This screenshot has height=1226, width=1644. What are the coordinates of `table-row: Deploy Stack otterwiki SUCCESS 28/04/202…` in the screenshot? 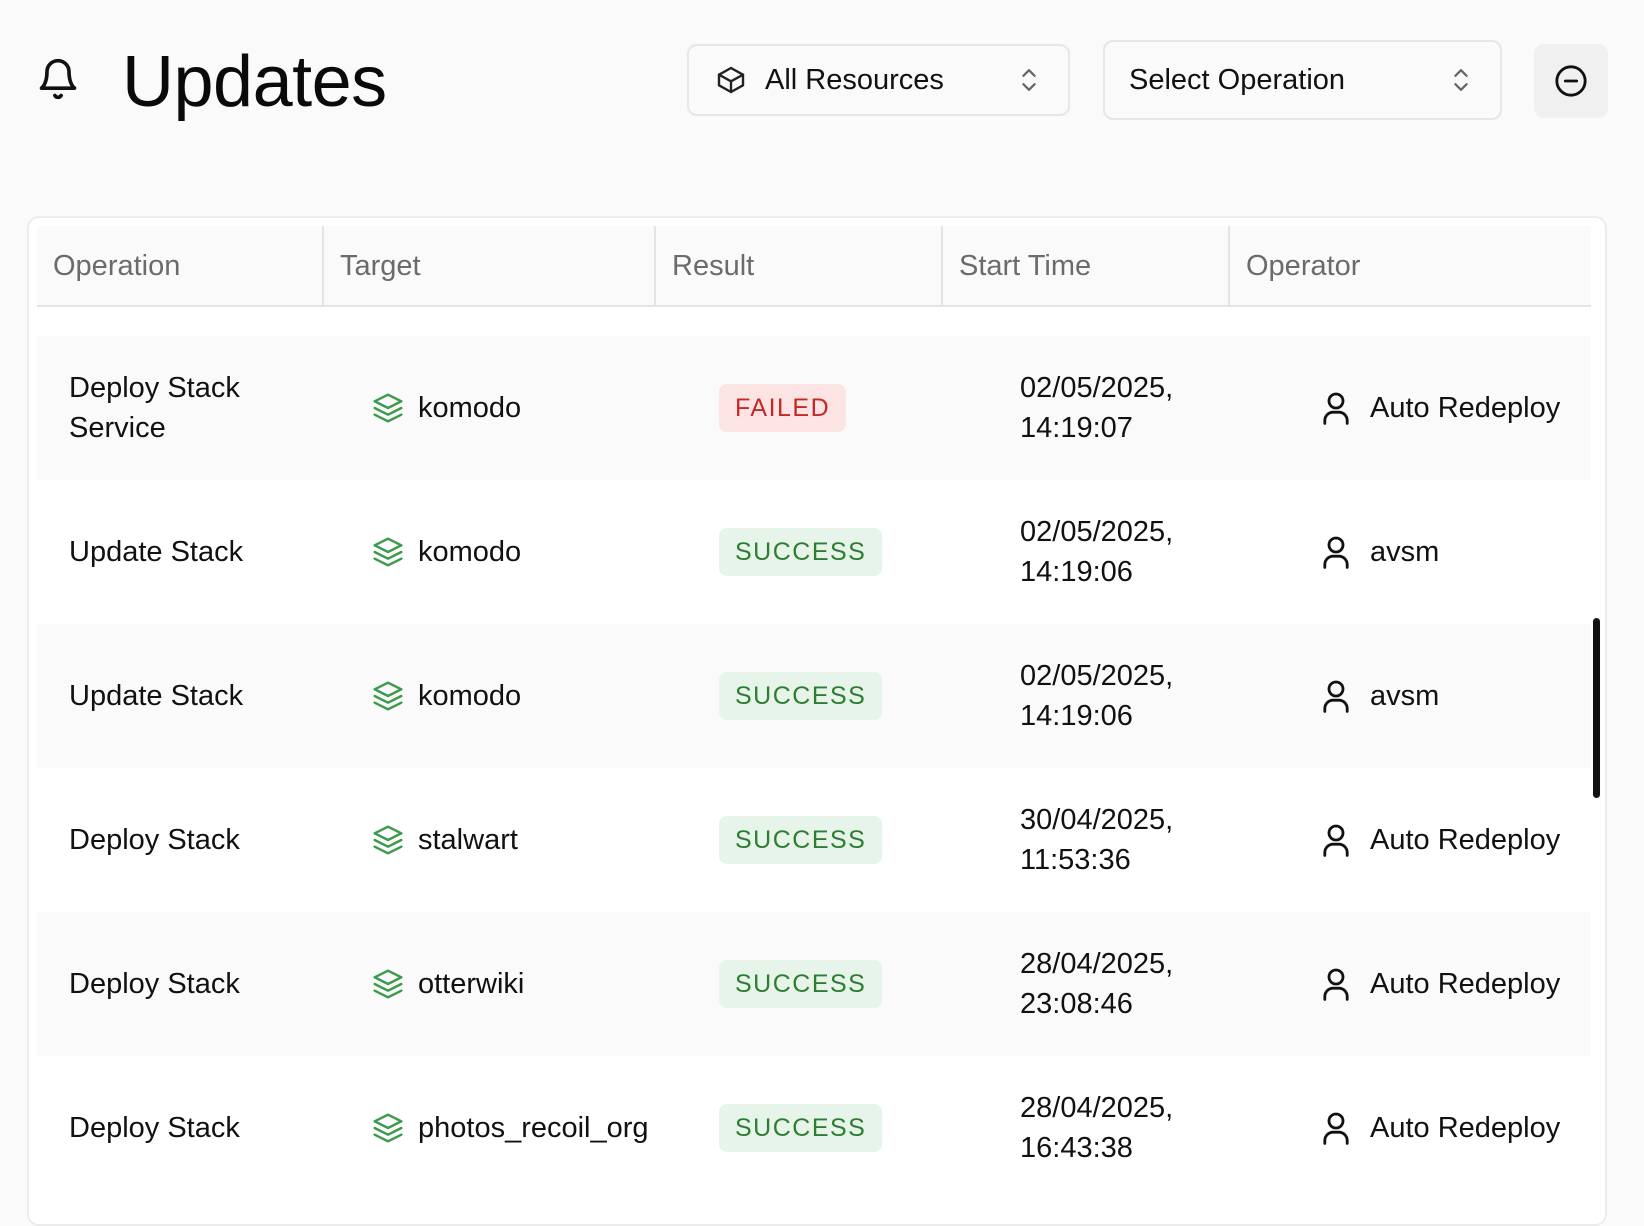 It's located at (814, 984).